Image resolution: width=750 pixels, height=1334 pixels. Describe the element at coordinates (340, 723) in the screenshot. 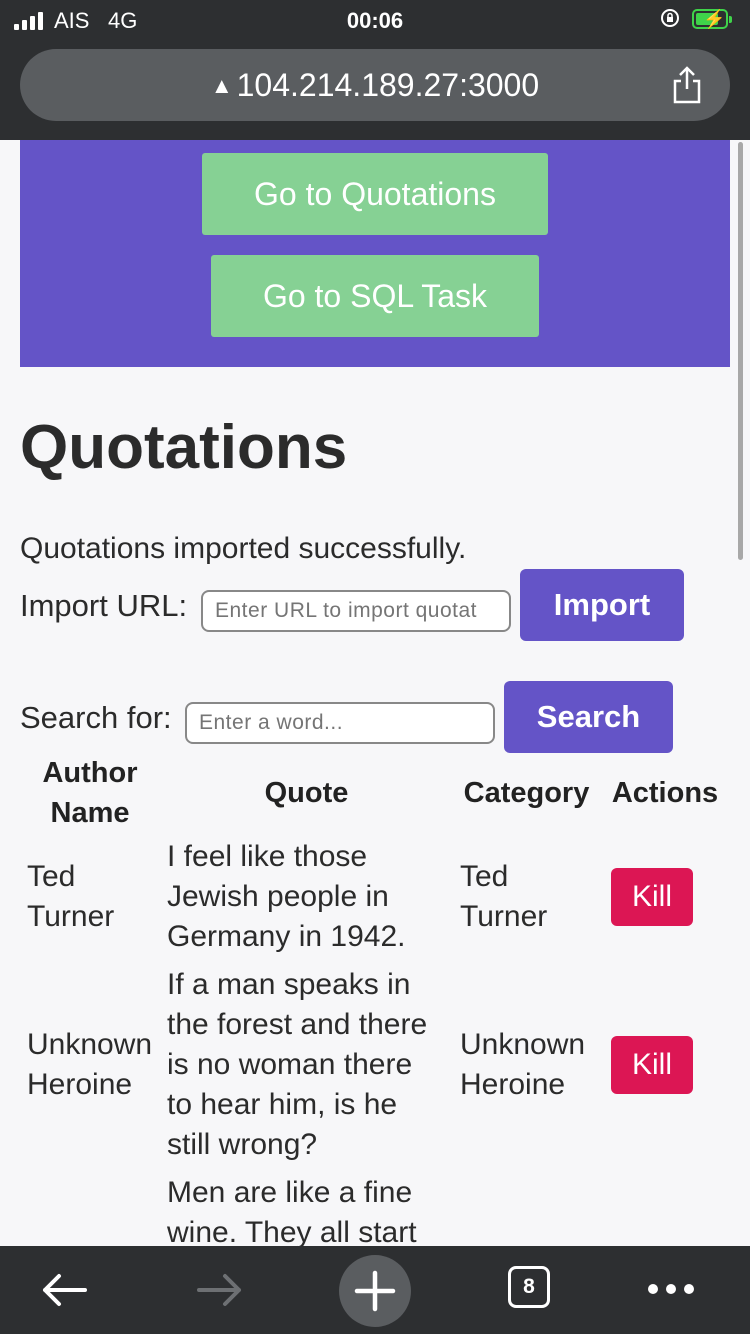

I see `search-input` at that location.